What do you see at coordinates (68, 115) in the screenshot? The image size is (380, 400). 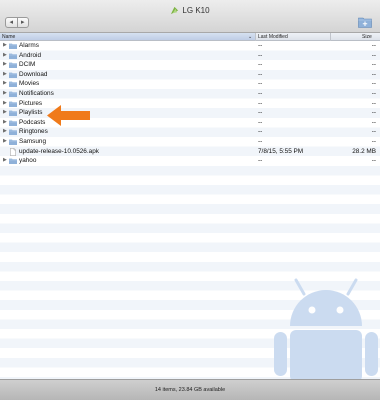 I see `orange-arrow-pointer` at bounding box center [68, 115].